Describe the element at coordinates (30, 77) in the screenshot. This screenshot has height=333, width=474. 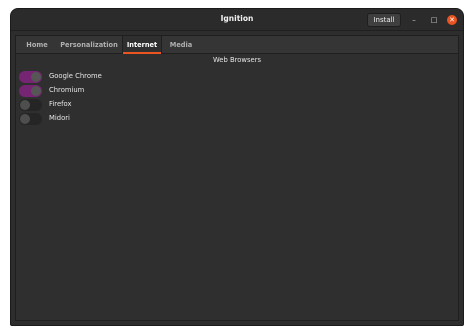
I see `toggle-switch-google-chrome` at that location.